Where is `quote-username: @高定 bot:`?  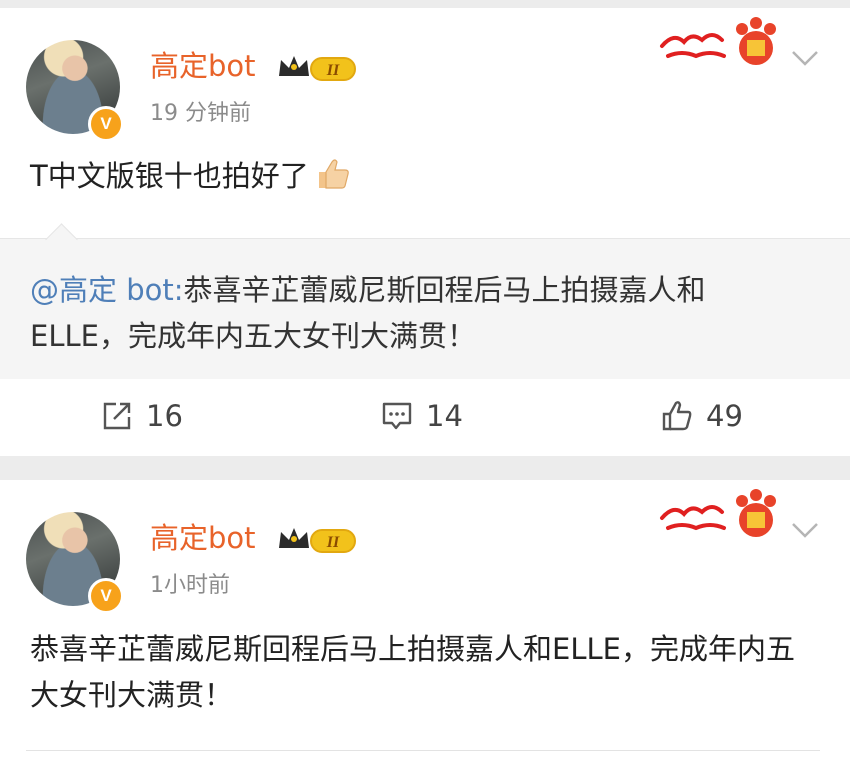
quote-username: @高定 bot: is located at coordinates (107, 290).